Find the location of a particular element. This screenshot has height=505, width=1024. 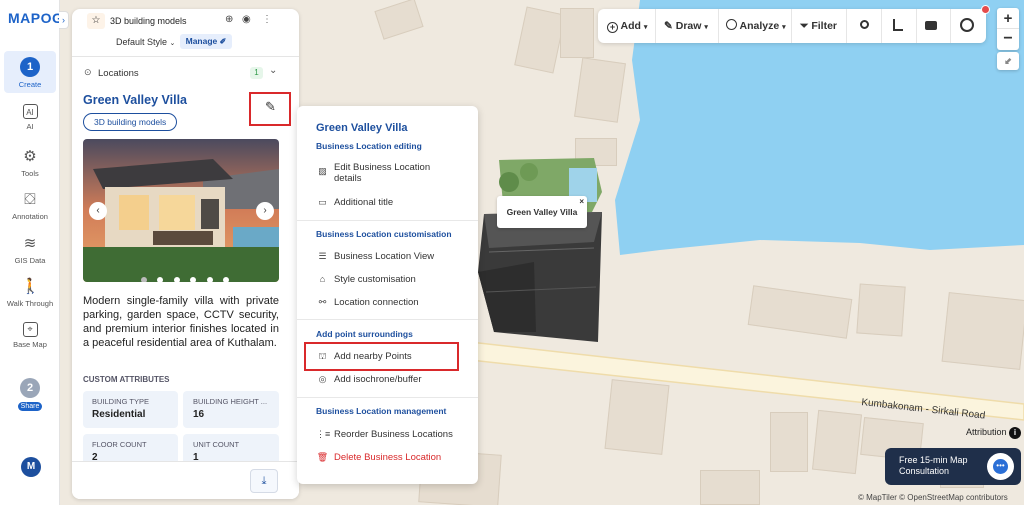

add-nearby-points-item: ⛫ Add nearby Points is located at coordinates (363, 356).